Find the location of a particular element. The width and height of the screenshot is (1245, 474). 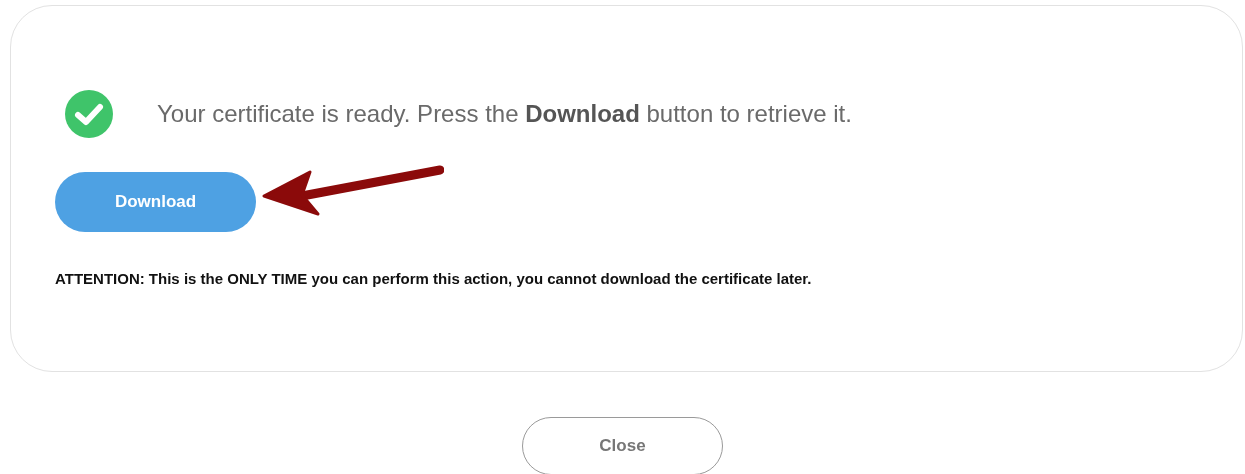

status-message: Your certificate is ready. Press the Download button to retrieve it. is located at coordinates (504, 114).